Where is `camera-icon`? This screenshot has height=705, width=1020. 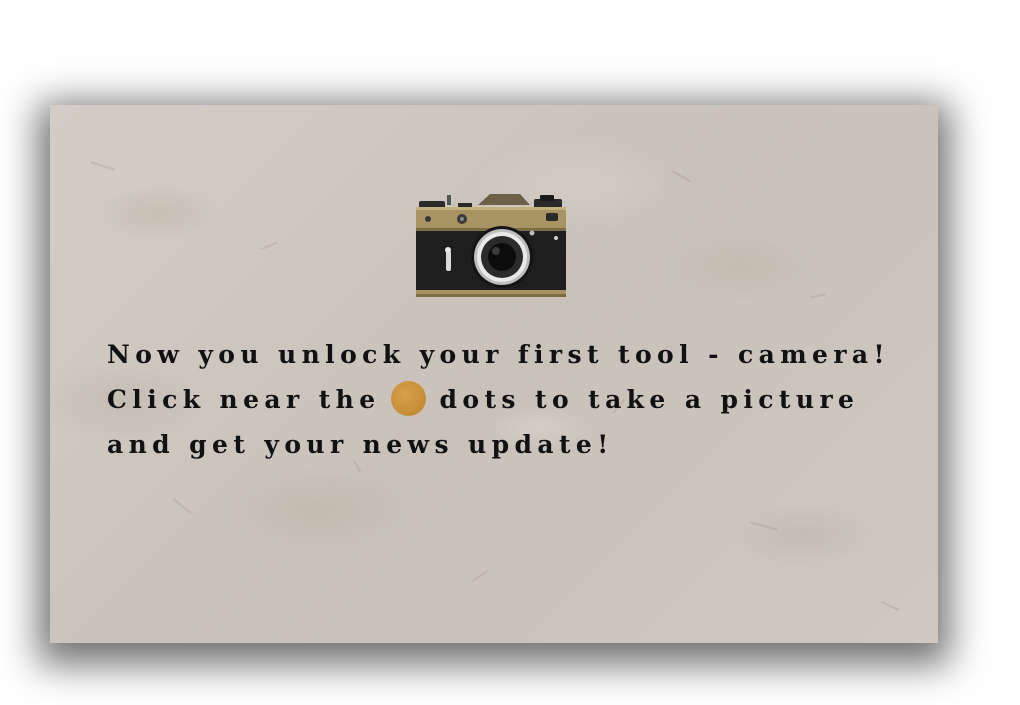 camera-icon is located at coordinates (491, 245).